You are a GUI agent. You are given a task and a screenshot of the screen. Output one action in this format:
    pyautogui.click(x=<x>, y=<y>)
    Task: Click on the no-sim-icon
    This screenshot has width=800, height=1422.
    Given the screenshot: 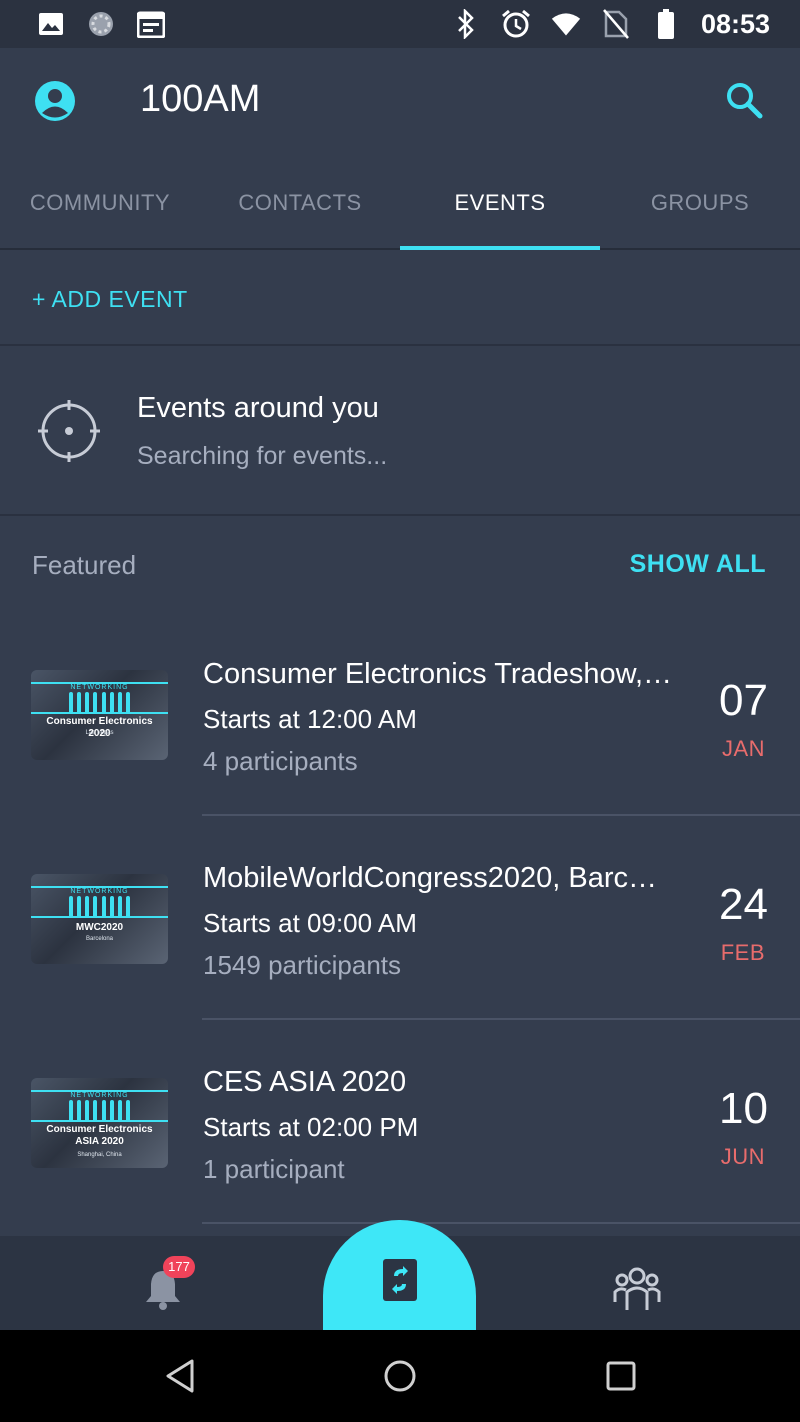 What is the action you would take?
    pyautogui.click(x=616, y=24)
    